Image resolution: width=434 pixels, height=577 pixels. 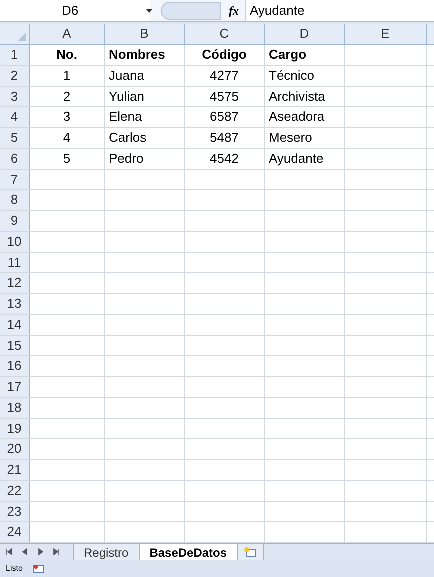 What do you see at coordinates (67, 75) in the screenshot?
I see `table-cell-text: 1` at bounding box center [67, 75].